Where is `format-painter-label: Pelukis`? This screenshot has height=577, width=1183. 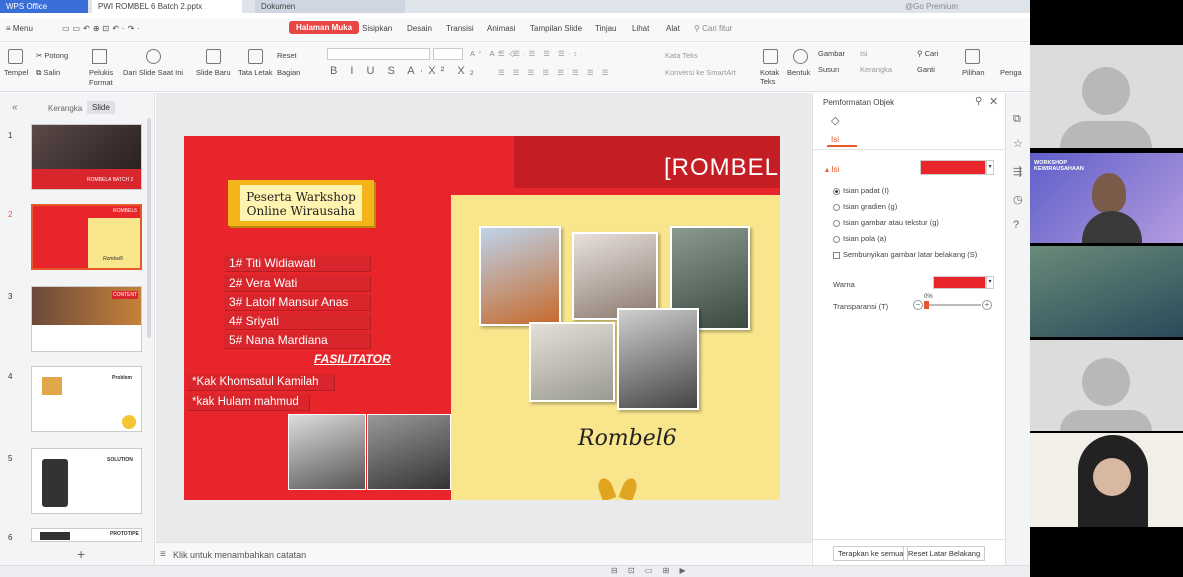 format-painter-label: Pelukis is located at coordinates (101, 72).